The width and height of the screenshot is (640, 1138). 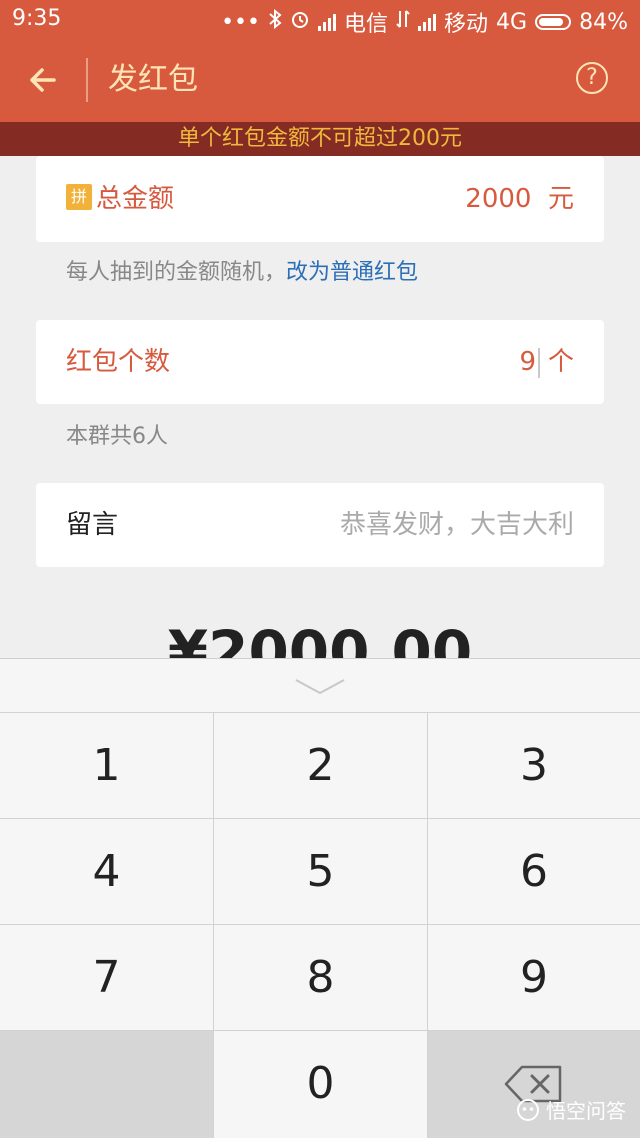 What do you see at coordinates (560, 362) in the screenshot?
I see `envelope-count-unit: 个` at bounding box center [560, 362].